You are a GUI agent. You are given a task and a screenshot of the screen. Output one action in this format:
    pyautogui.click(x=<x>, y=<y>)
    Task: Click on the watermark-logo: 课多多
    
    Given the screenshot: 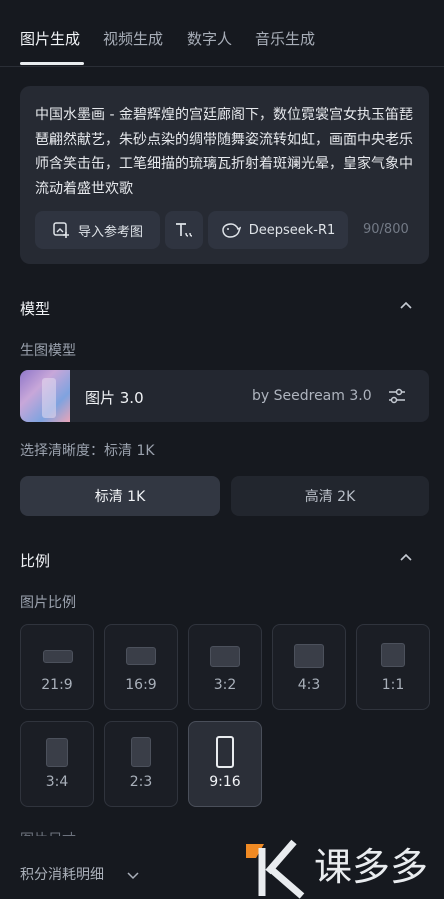 What is the action you would take?
    pyautogui.click(x=337, y=869)
    